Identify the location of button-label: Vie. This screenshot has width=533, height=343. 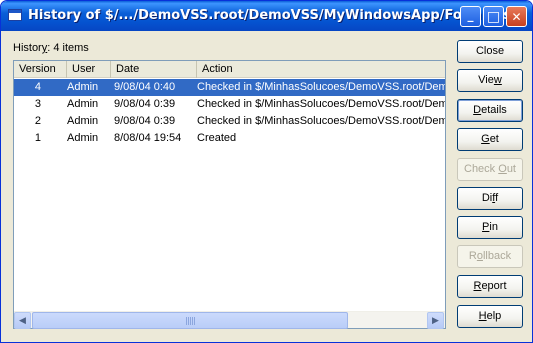
(486, 80).